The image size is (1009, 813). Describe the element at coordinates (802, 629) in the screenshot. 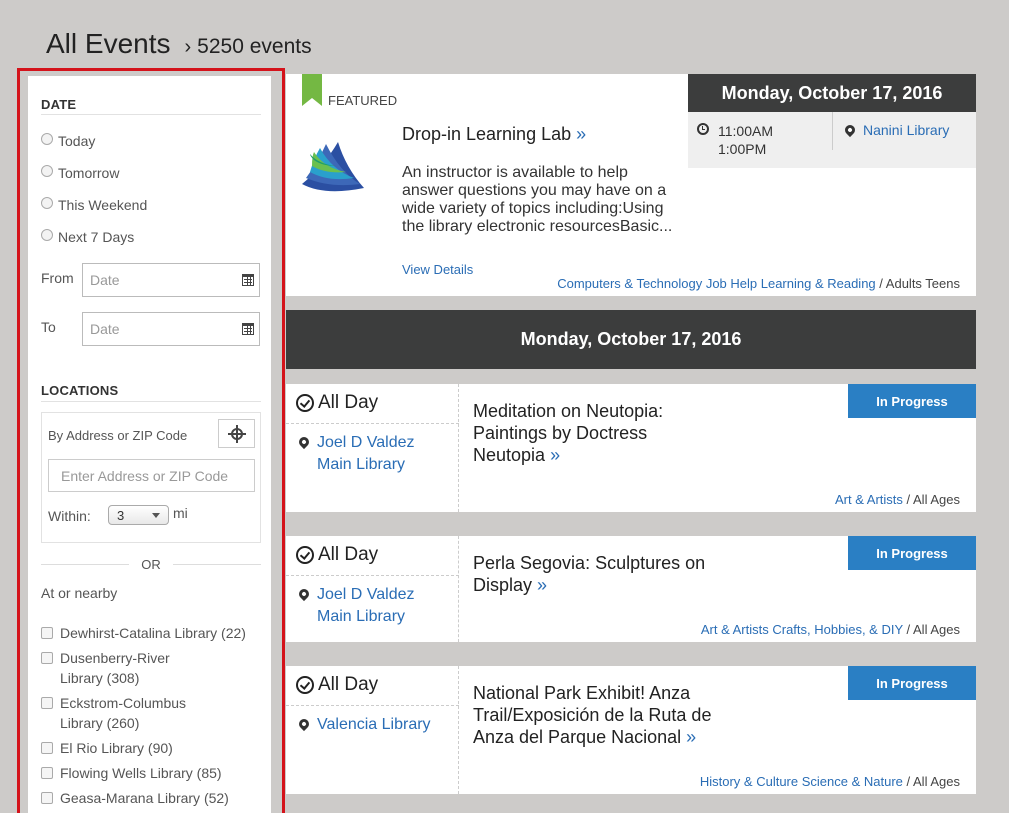

I see `category-links: Art & Artists Crafts, Hobbies, & DIY` at that location.